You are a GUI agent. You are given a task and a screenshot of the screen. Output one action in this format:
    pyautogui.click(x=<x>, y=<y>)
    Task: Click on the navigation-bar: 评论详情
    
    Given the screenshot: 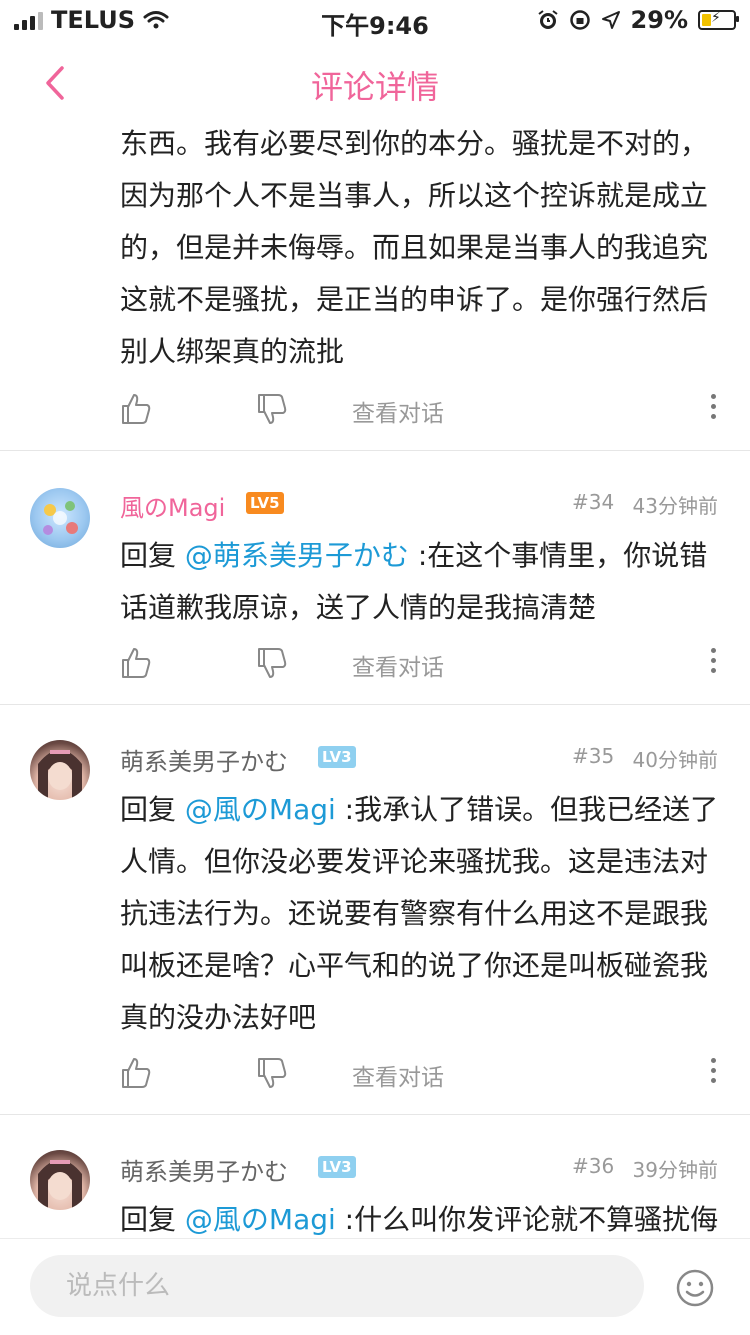 What is the action you would take?
    pyautogui.click(x=375, y=84)
    